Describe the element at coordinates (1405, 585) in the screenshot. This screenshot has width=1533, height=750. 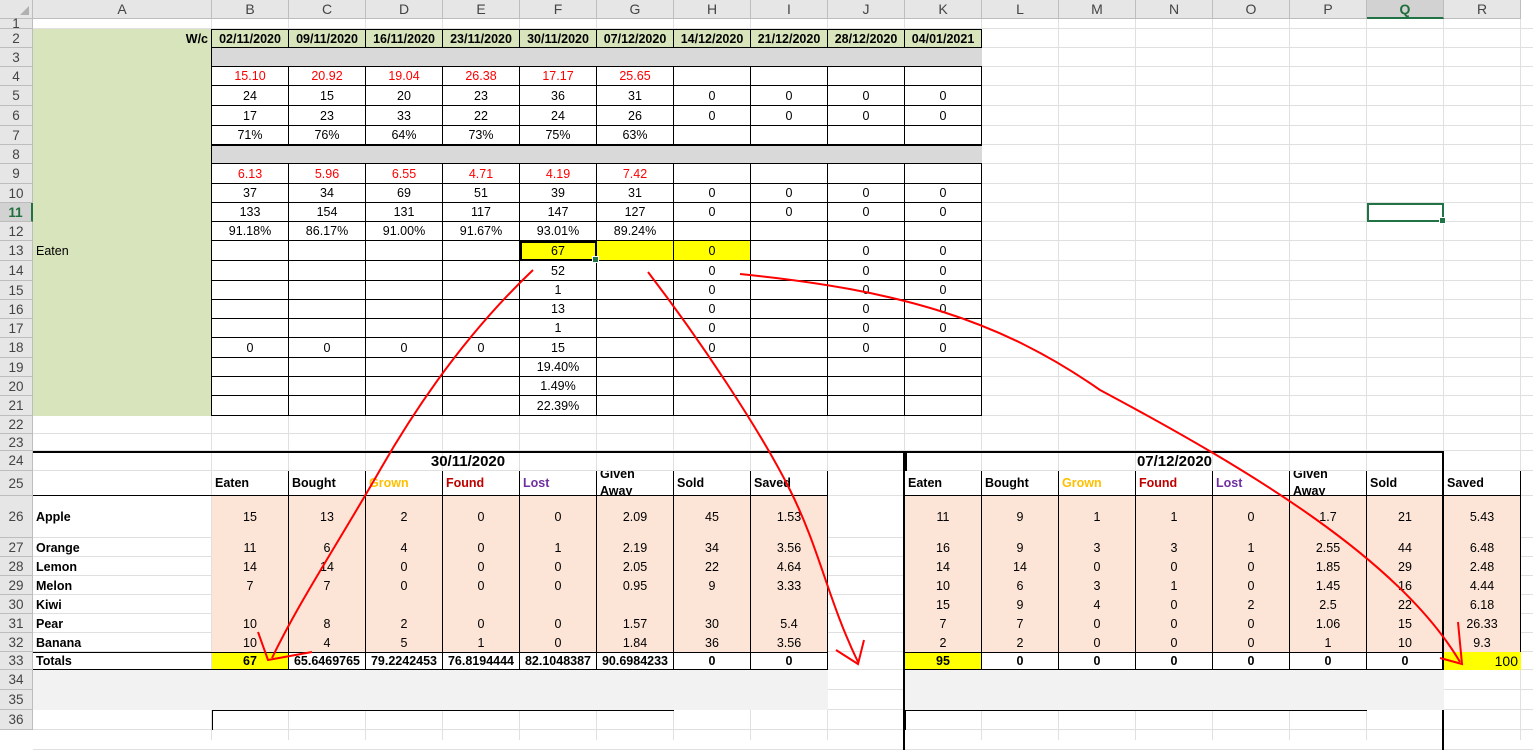
I see `block2-value: 16` at that location.